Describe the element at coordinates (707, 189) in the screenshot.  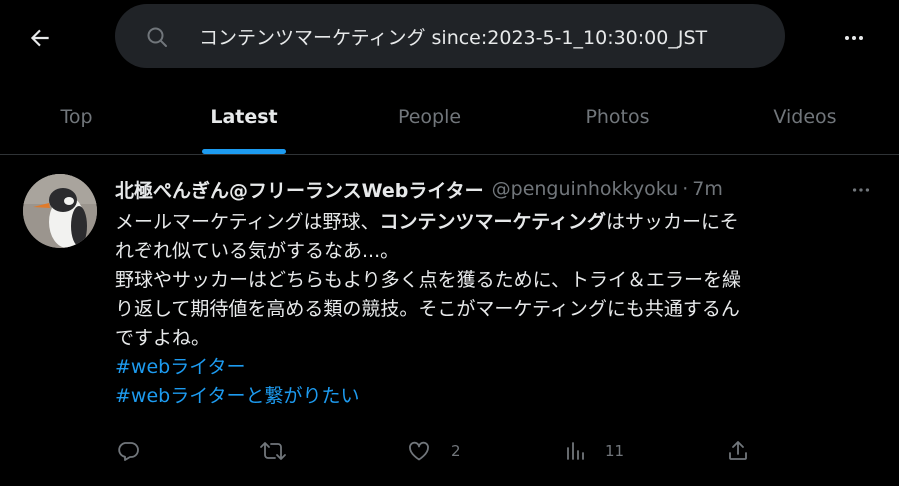
I see `tweet-time: 7m` at that location.